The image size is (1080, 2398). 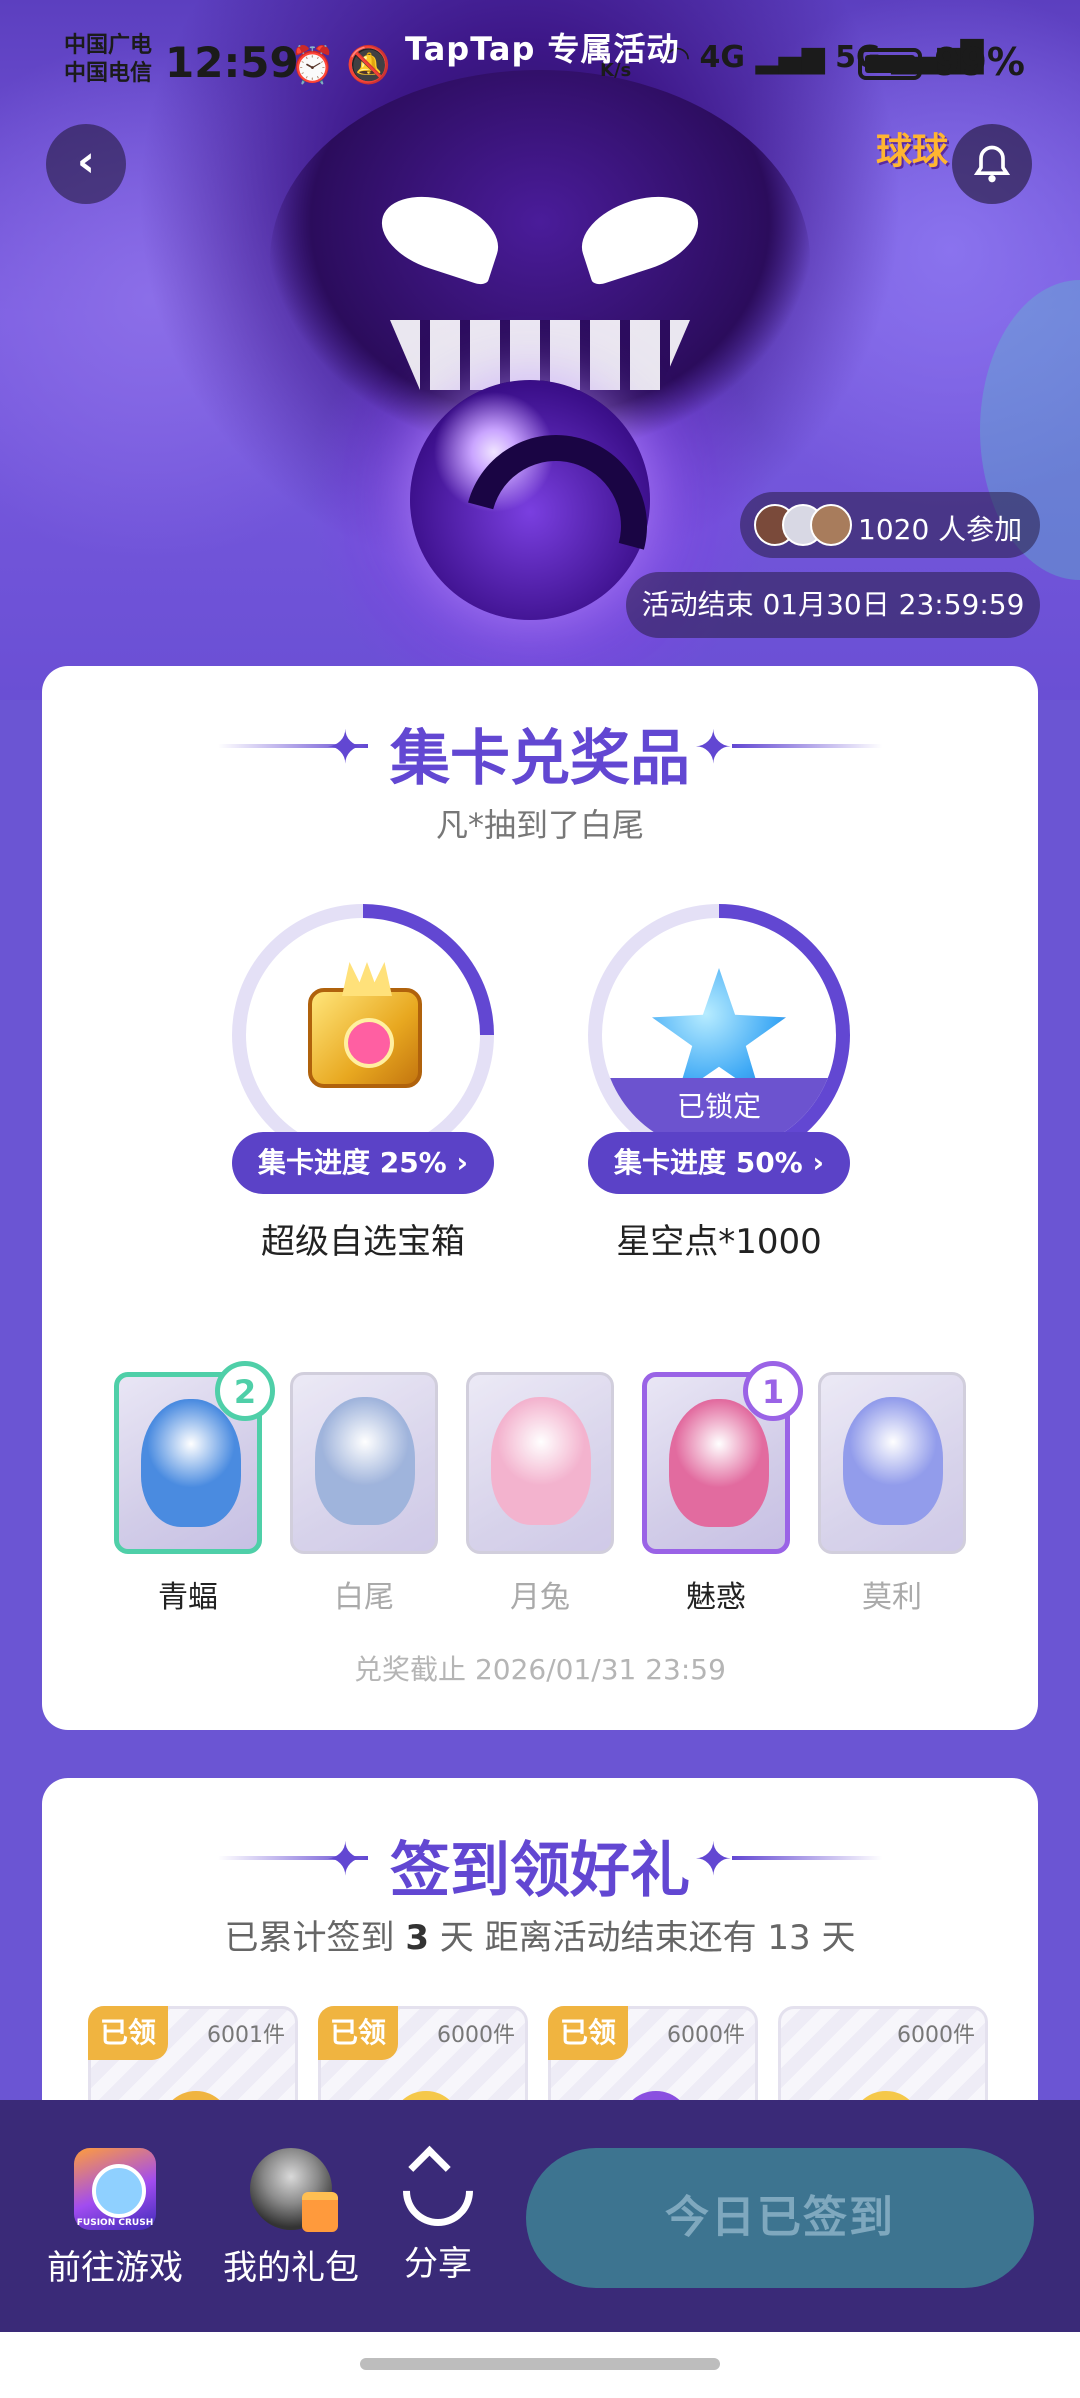 I want to click on prize-name: 超级自选宝箱, so click(x=363, y=1242).